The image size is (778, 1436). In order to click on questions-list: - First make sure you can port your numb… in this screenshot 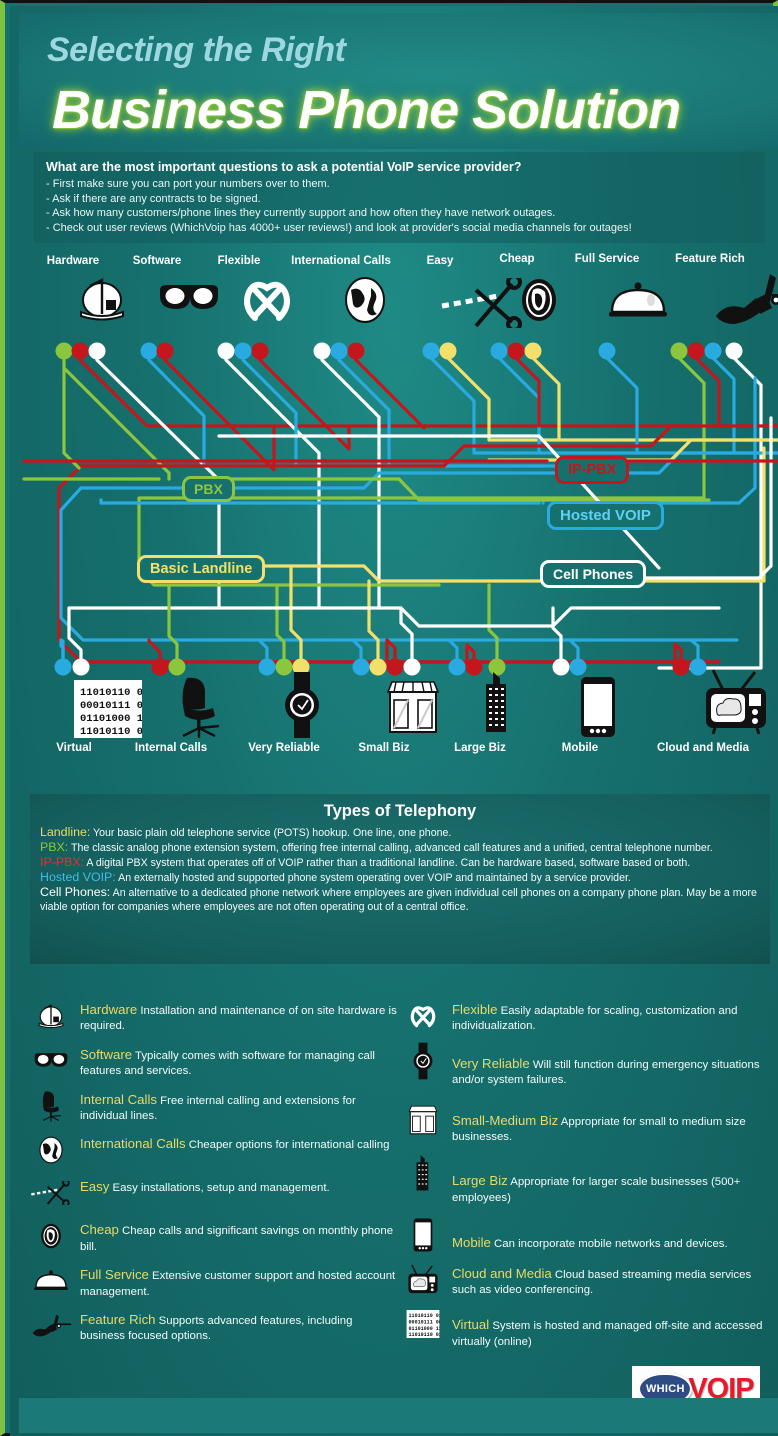, I will do `click(399, 206)`.